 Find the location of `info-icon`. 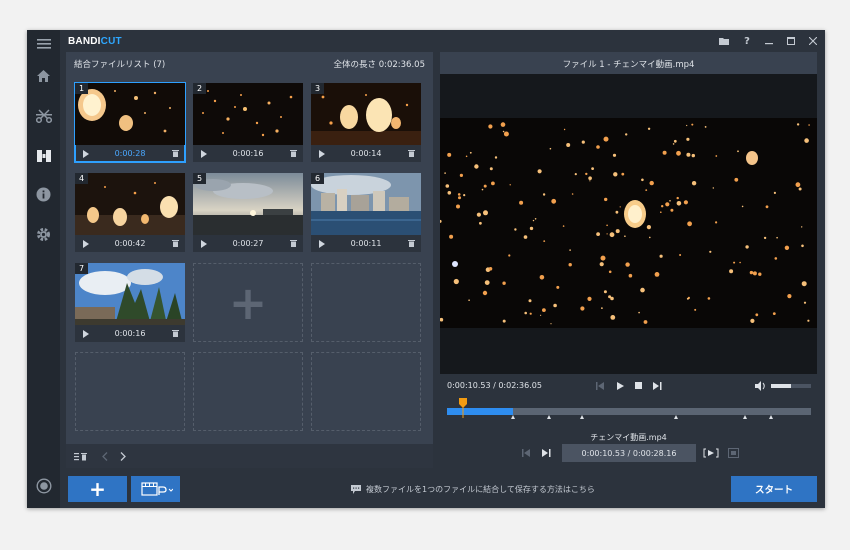

info-icon is located at coordinates (43, 194).